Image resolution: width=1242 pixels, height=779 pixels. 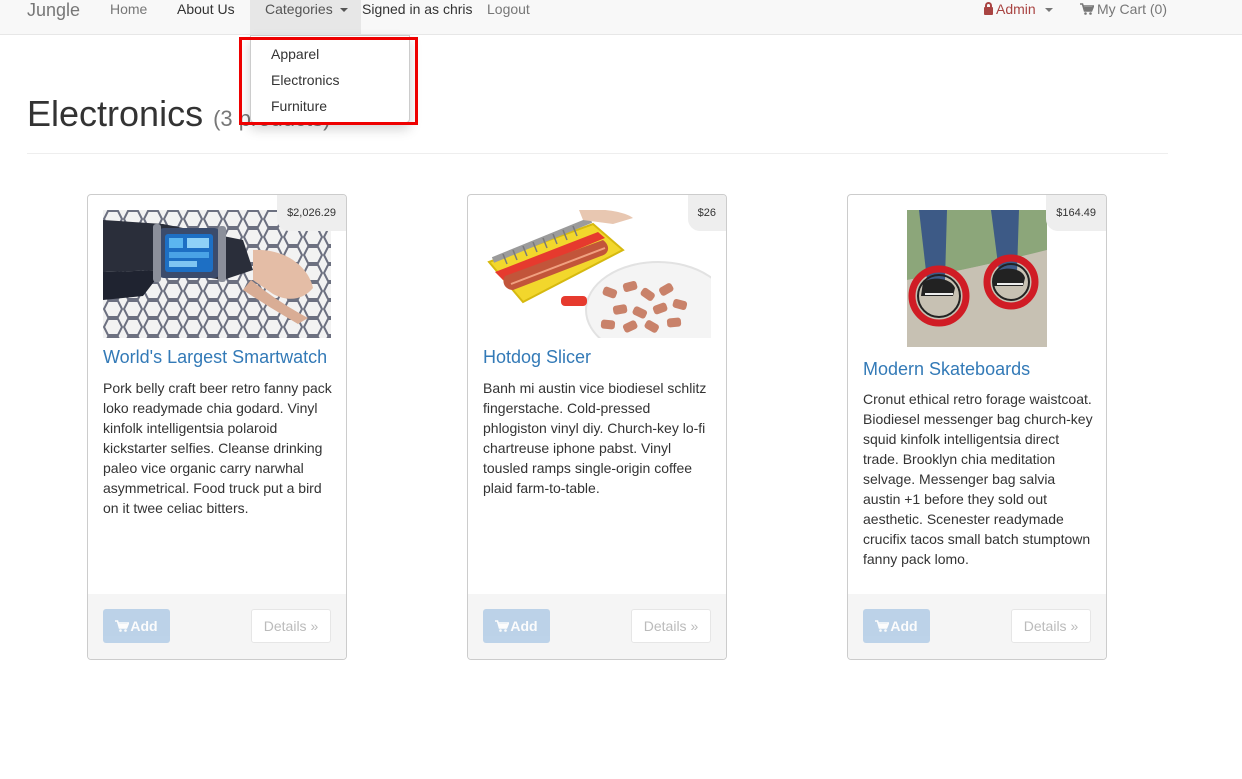 I want to click on nav-admin-label: Admin, so click(x=1016, y=9).